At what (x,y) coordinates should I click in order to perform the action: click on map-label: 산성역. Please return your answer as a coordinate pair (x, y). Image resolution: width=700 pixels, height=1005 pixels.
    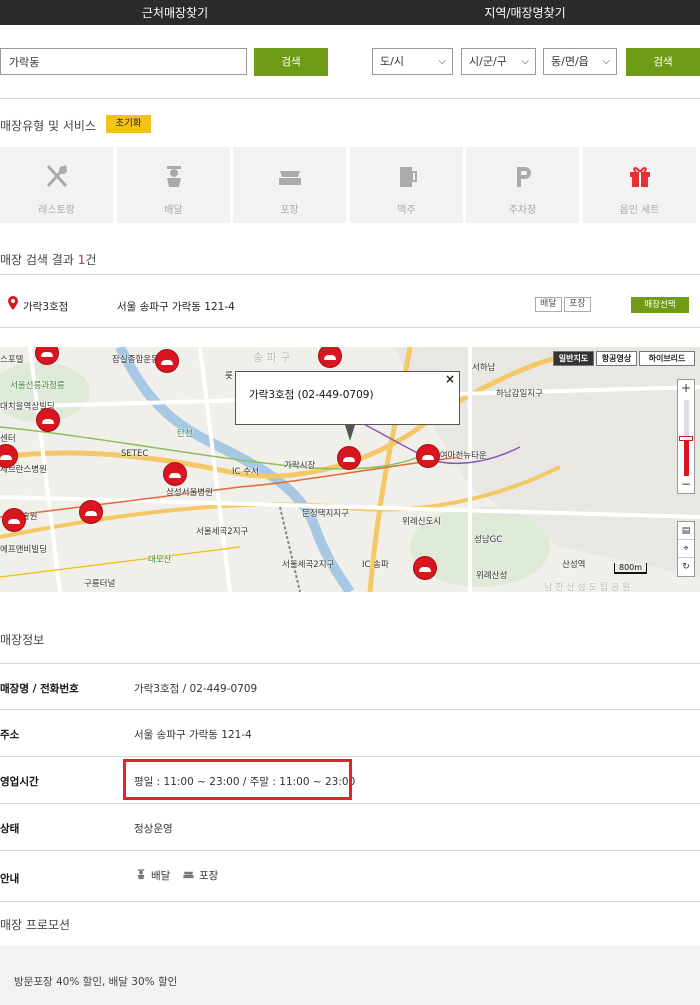
    Looking at the image, I should click on (574, 565).